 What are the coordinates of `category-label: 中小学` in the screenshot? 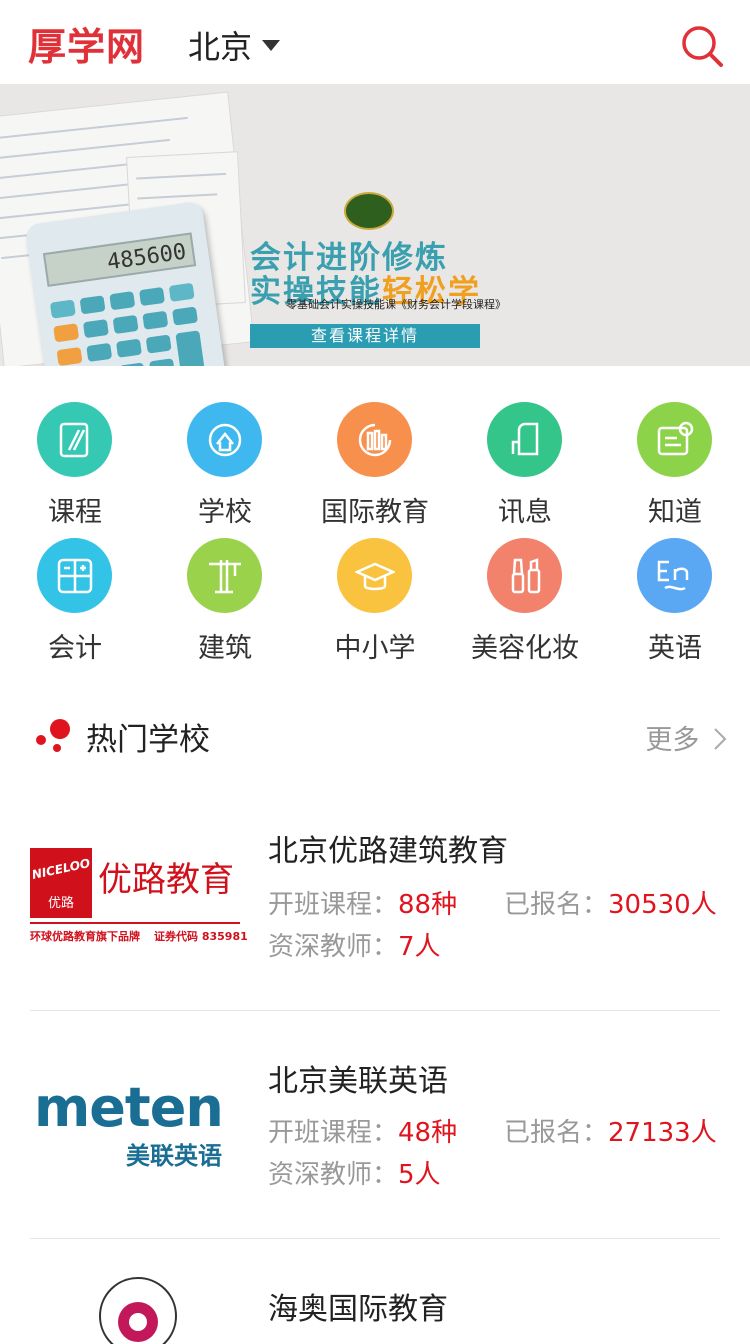 It's located at (375, 648).